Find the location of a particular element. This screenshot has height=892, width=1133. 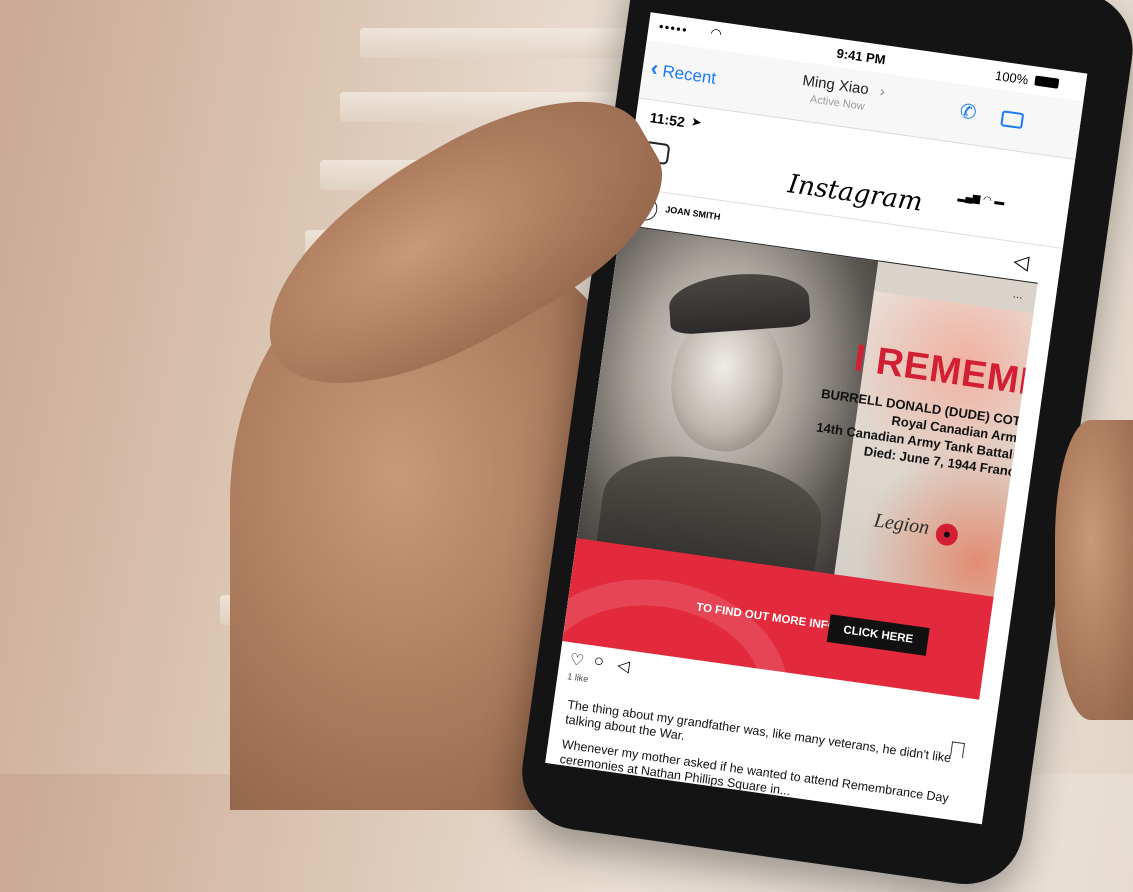

comment-icon: ○ is located at coordinates (599, 661).